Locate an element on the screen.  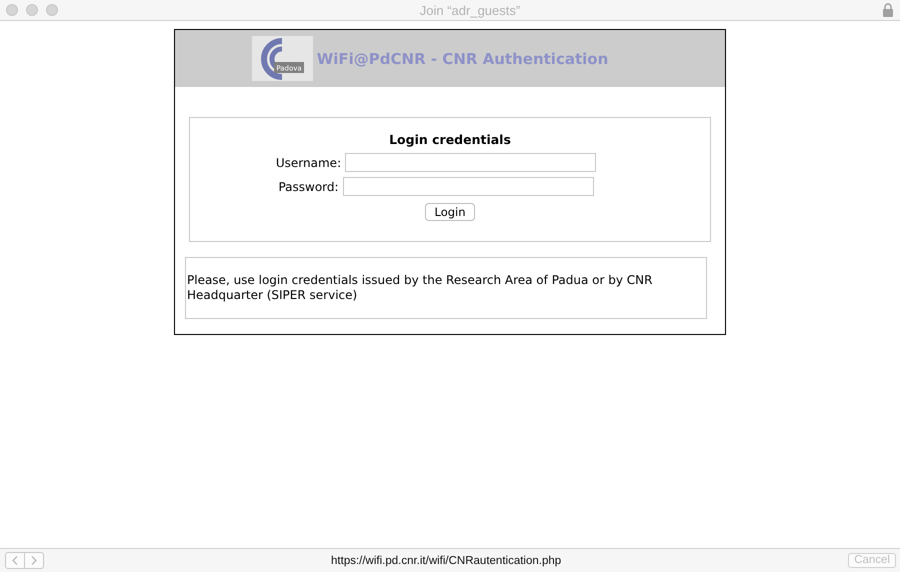
close-window-button is located at coordinates (12, 10).